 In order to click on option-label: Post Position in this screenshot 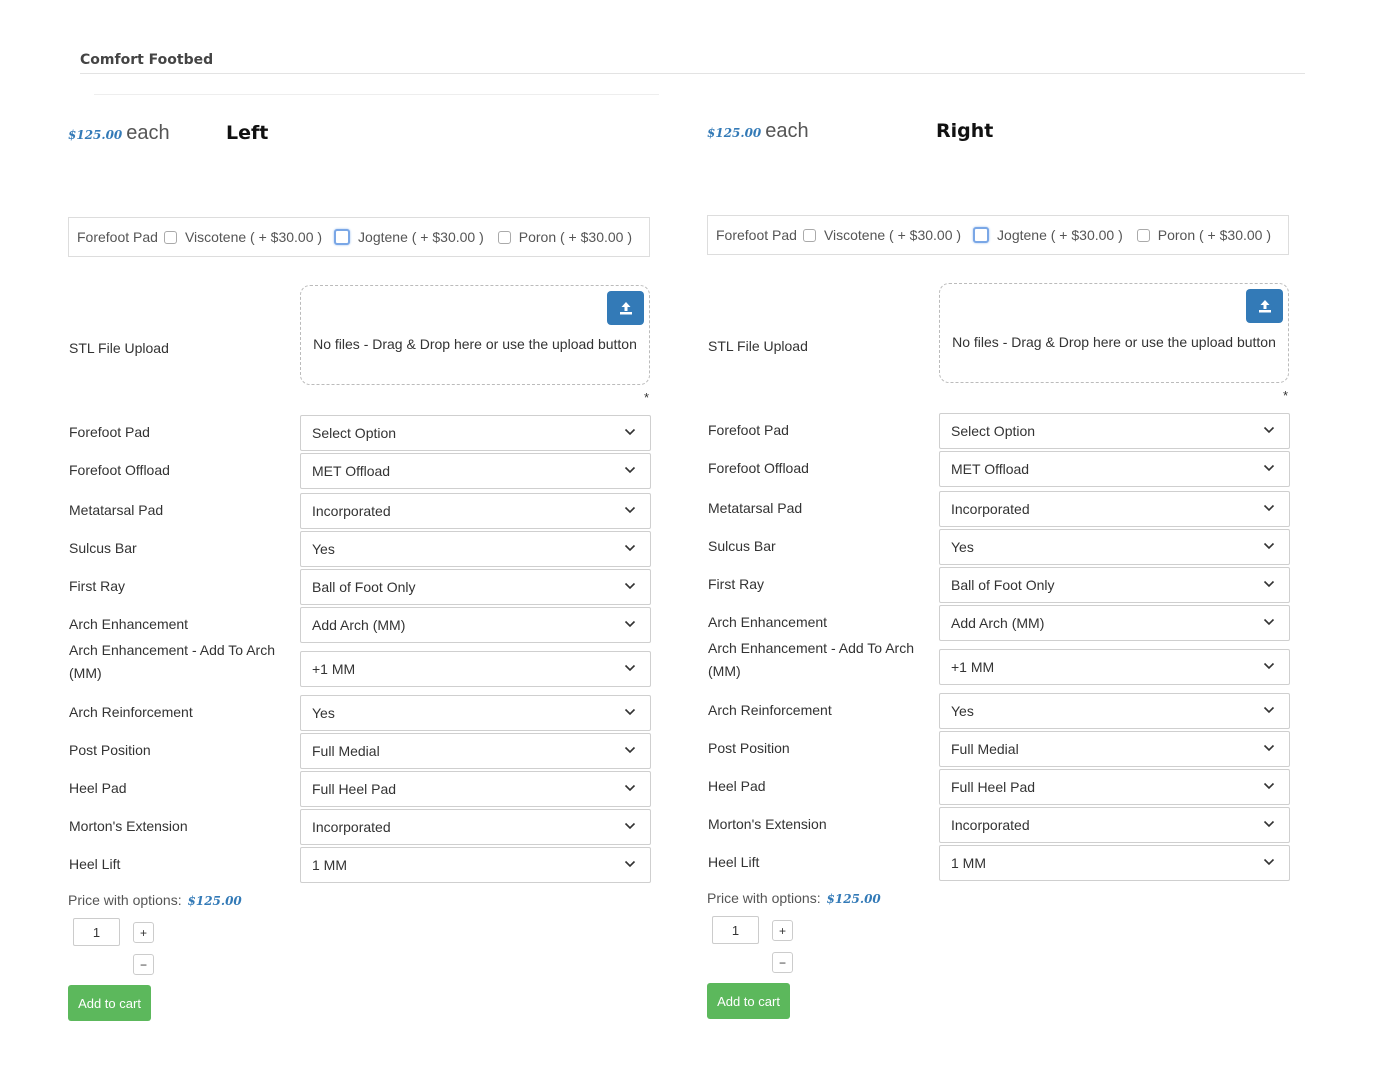, I will do `click(749, 748)`.